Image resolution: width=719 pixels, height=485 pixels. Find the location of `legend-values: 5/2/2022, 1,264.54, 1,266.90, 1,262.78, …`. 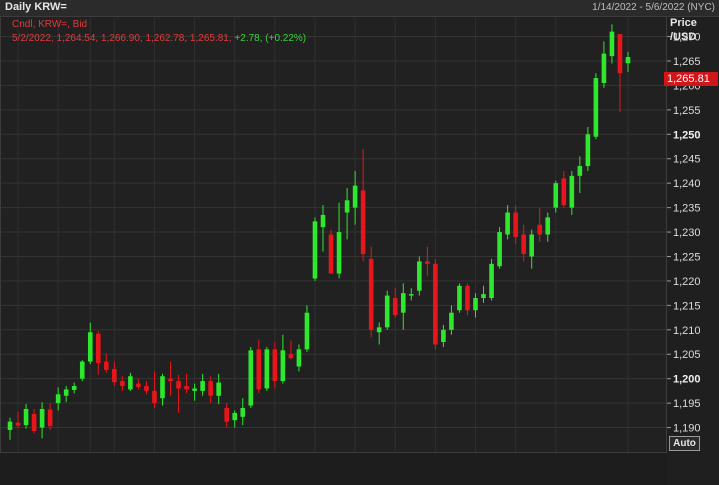

legend-values: 5/2/2022, 1,264.54, 1,266.90, 1,262.78, … is located at coordinates (159, 38).